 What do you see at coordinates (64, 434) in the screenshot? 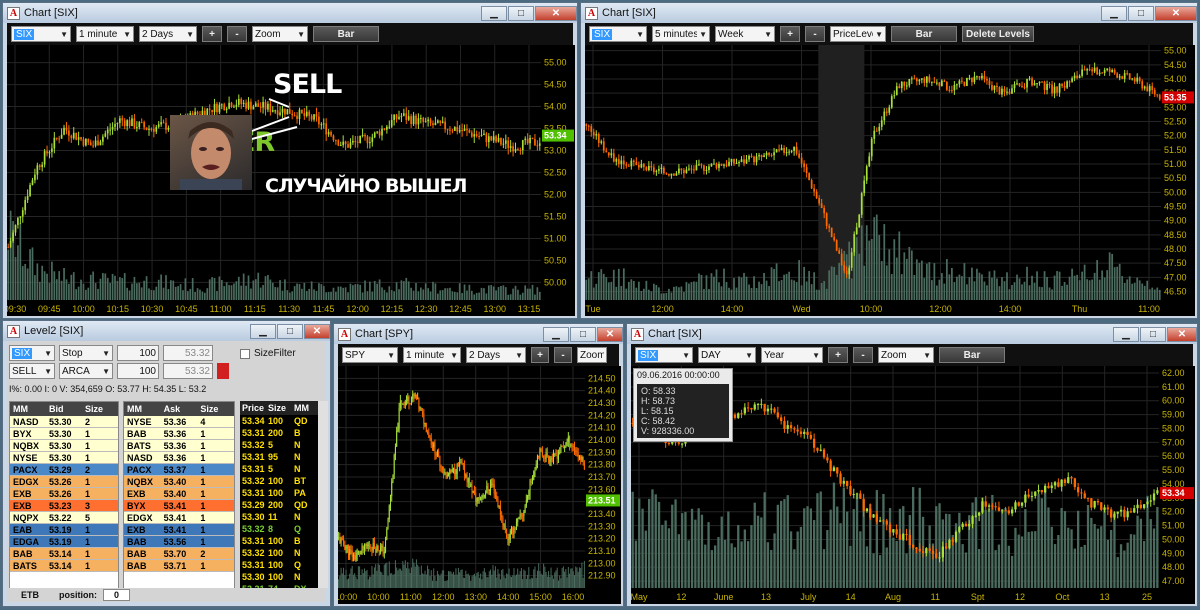
I see `table-row: BYX 53.30 1` at bounding box center [64, 434].